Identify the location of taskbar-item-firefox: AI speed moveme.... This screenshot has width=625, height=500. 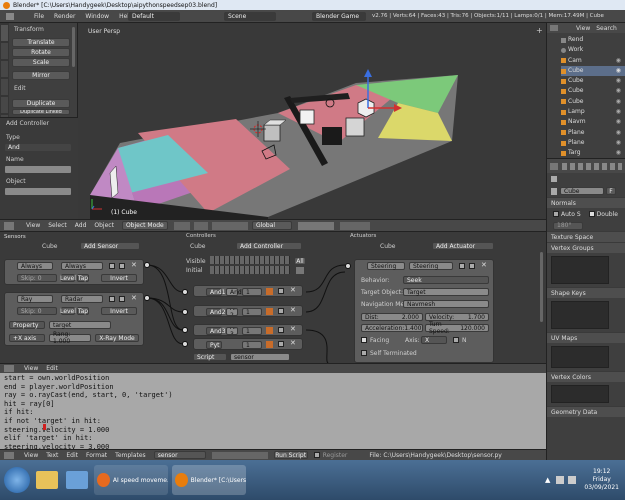
(131, 480).